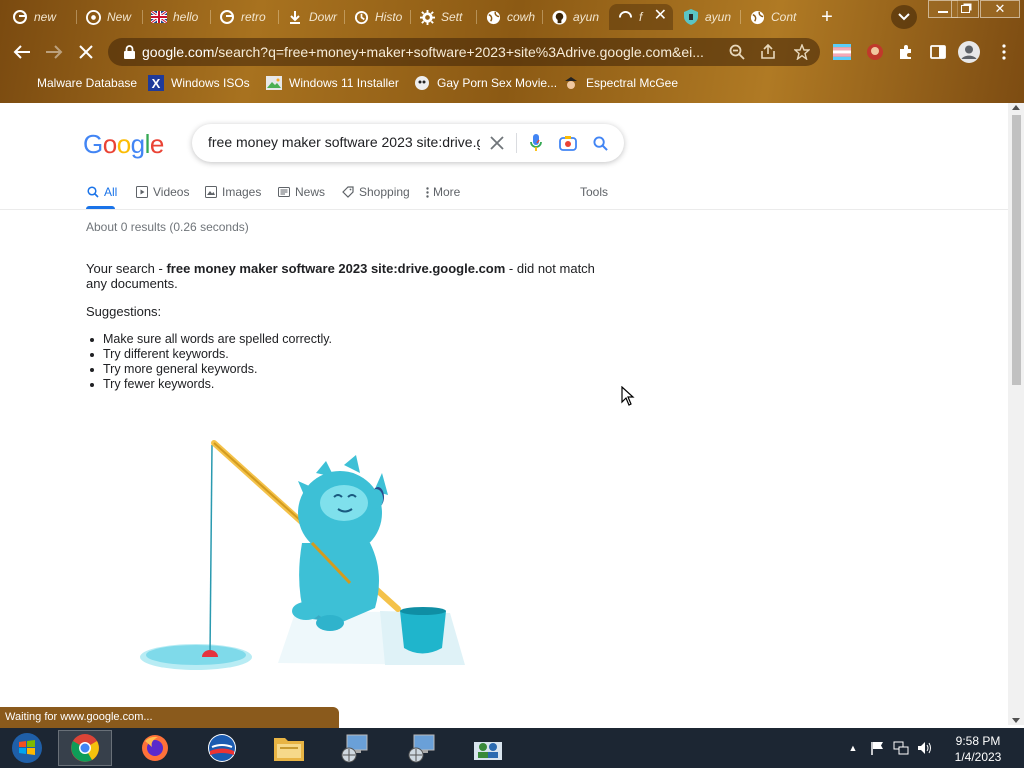 This screenshot has width=1024, height=768. What do you see at coordinates (222, 748) in the screenshot?
I see `taskbar-app-obama` at bounding box center [222, 748].